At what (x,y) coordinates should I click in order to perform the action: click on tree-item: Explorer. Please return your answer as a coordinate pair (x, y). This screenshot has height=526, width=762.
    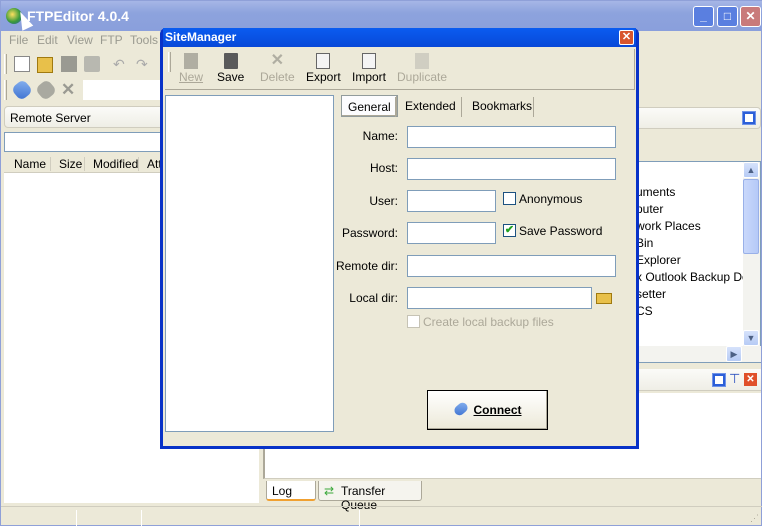
    Looking at the image, I should click on (658, 260).